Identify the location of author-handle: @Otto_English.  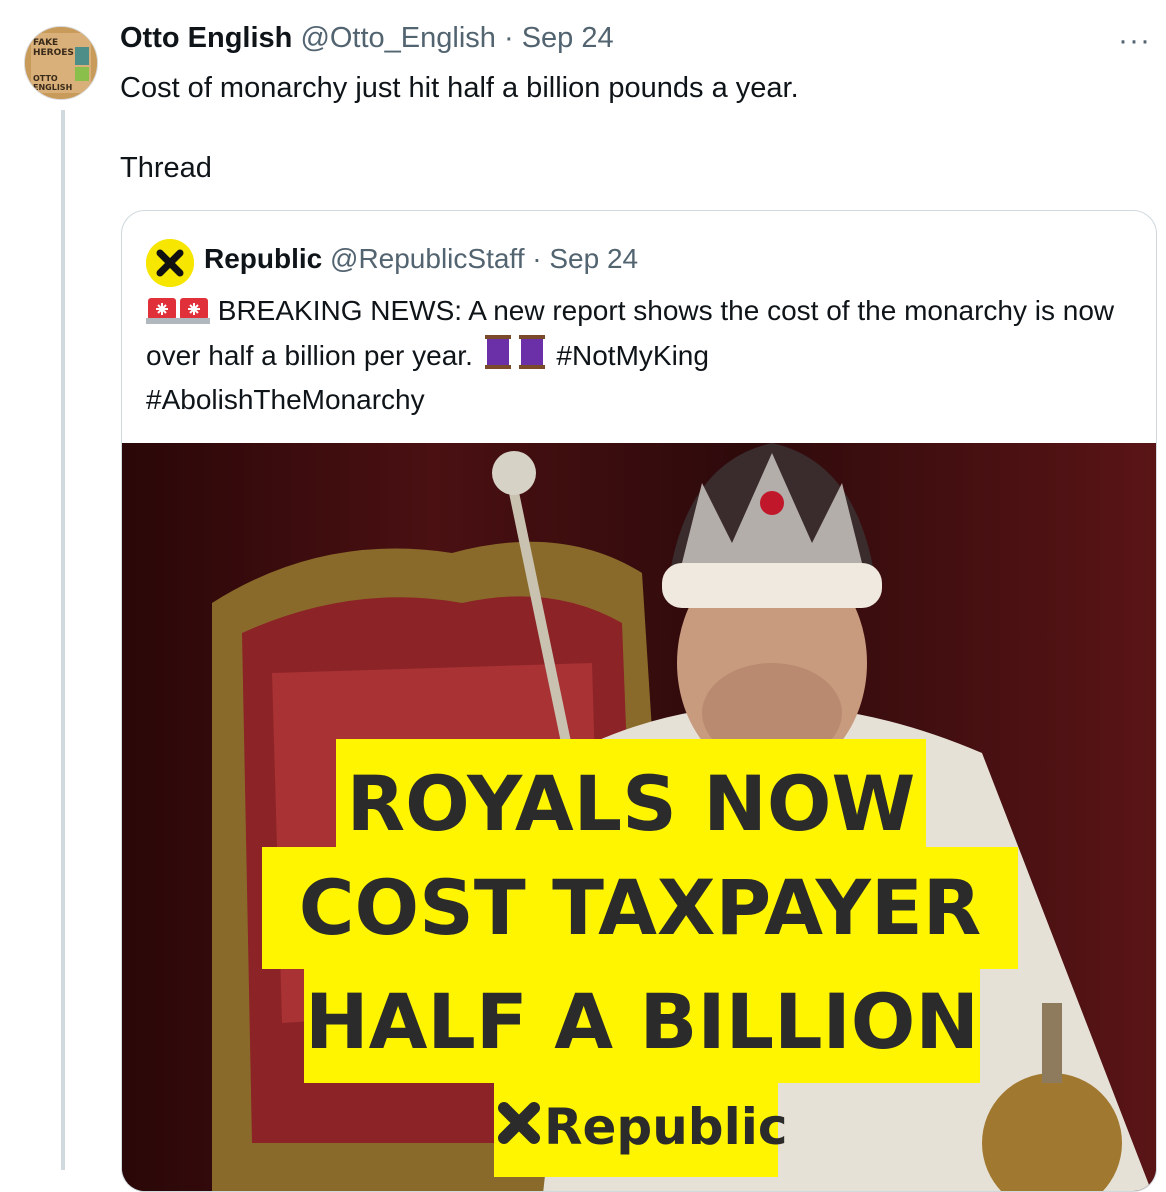
(397, 38).